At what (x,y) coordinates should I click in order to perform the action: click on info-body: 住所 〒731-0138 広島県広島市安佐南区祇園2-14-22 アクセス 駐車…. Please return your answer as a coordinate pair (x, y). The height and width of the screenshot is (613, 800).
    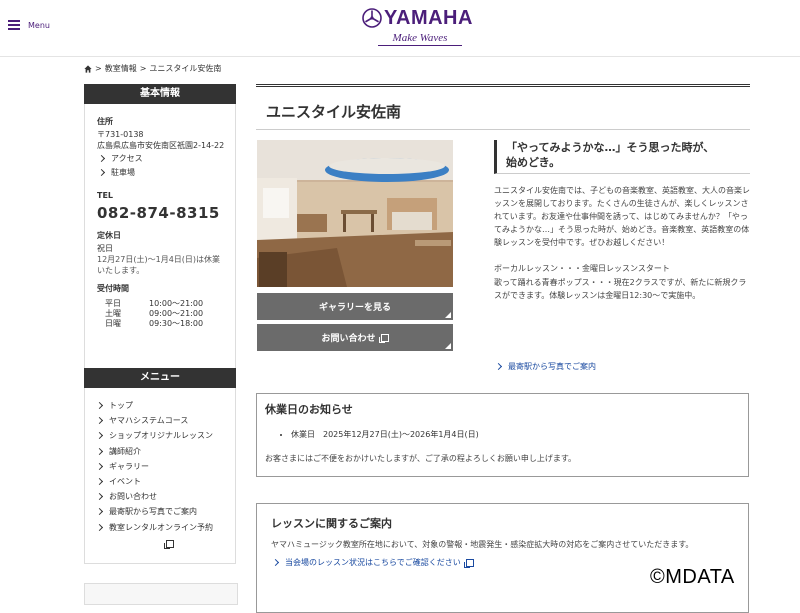
    Looking at the image, I should click on (160, 238).